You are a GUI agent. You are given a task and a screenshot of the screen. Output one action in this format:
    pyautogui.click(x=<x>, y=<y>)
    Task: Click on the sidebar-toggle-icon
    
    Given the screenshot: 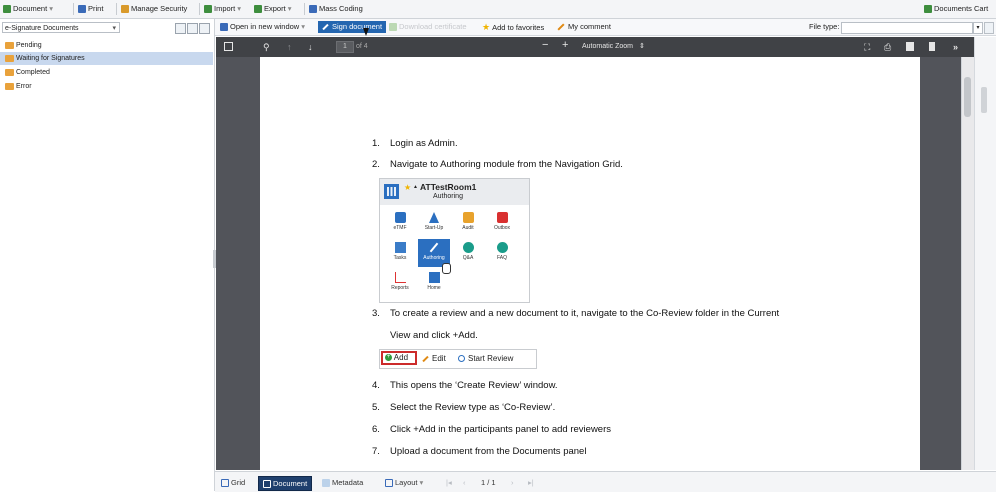 What is the action you would take?
    pyautogui.click(x=228, y=46)
    